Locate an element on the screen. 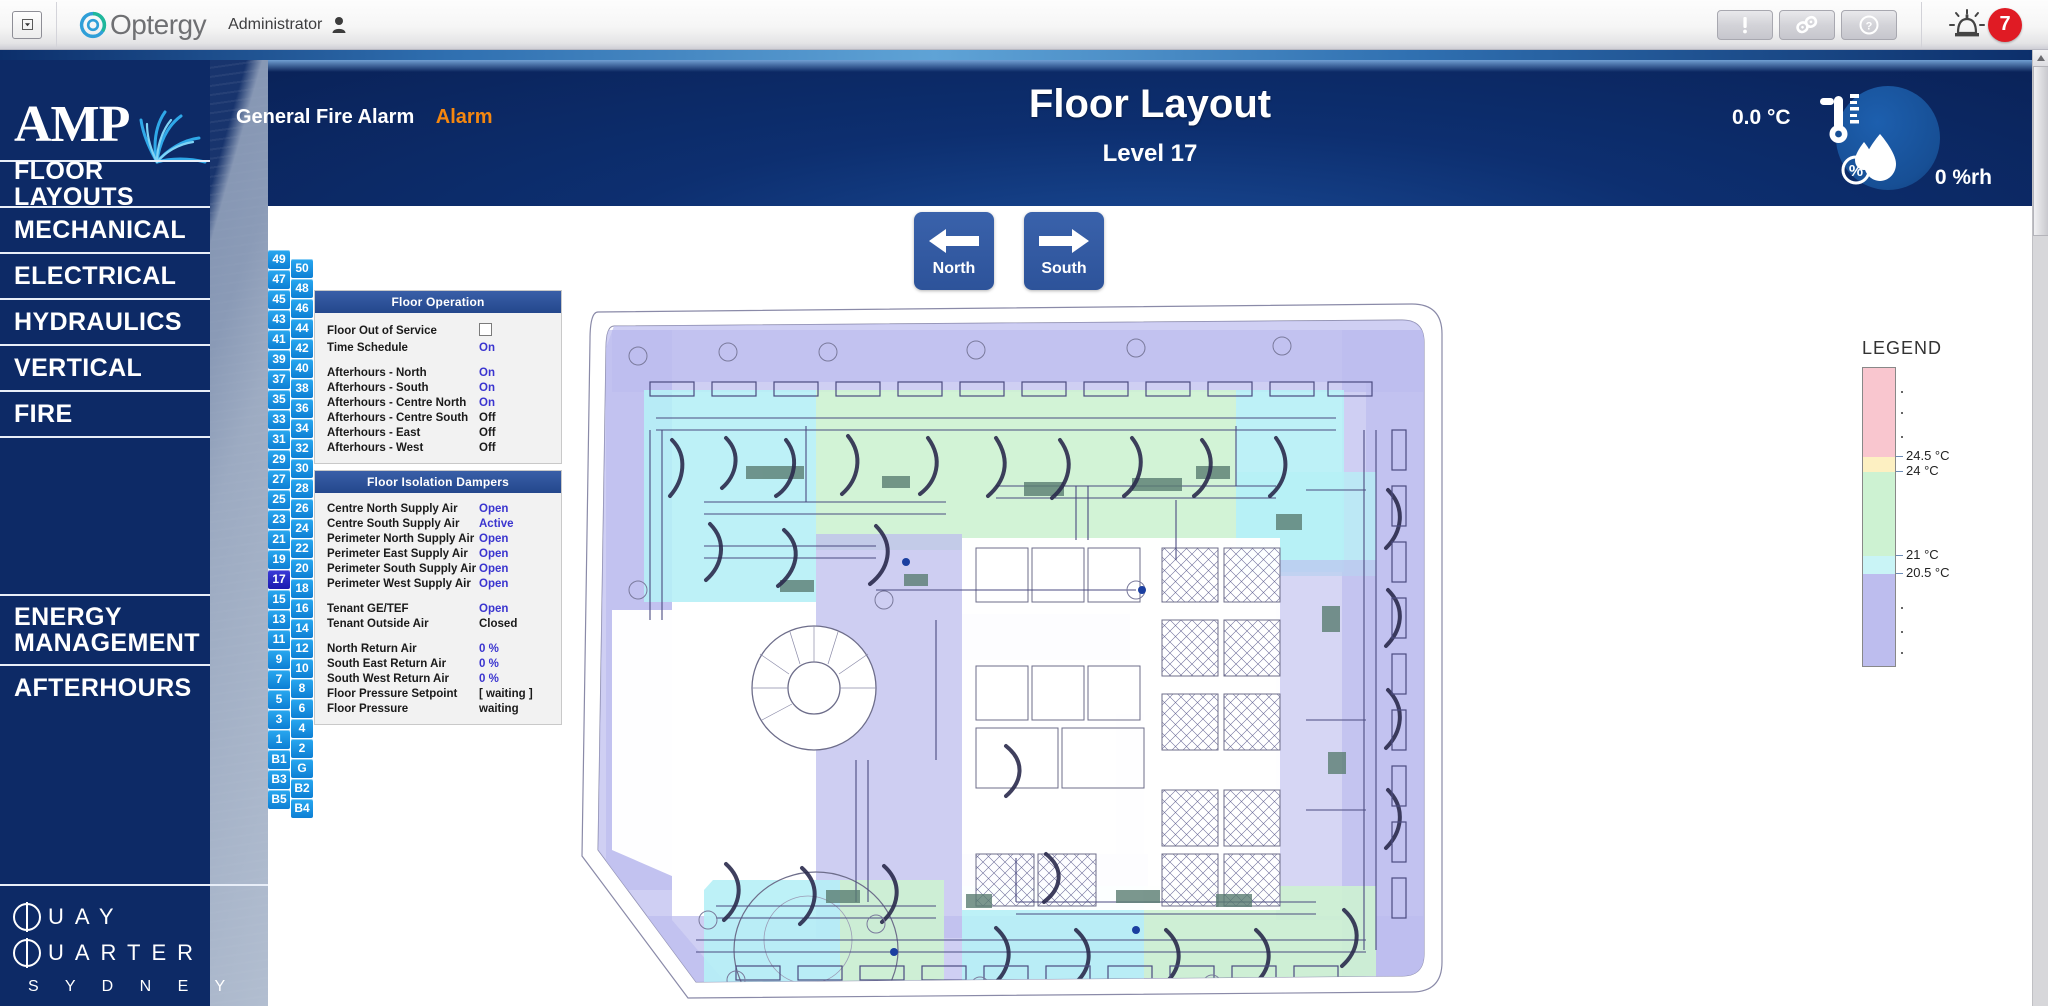  help-button: ? is located at coordinates (1869, 24).